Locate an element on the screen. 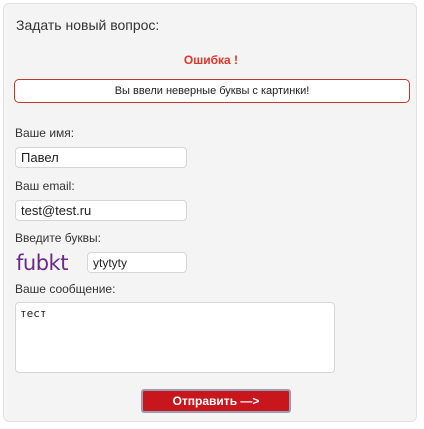 Image resolution: width=424 pixels, height=429 pixels. error-message-box: Вы ввели неверные буквы с картинки! is located at coordinates (212, 91).